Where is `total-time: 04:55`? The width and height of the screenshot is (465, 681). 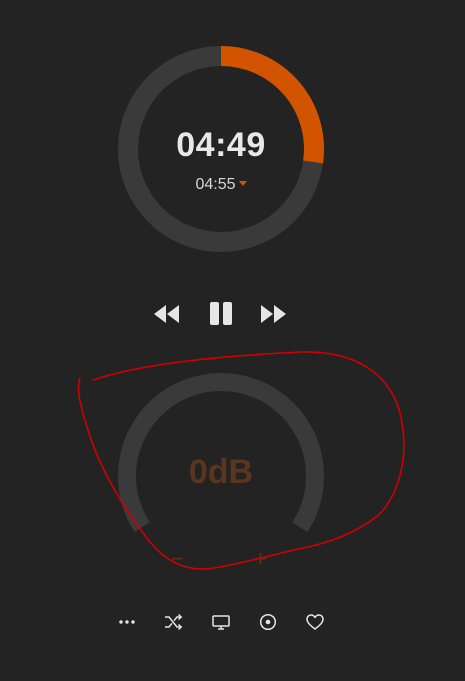 total-time: 04:55 is located at coordinates (215, 184).